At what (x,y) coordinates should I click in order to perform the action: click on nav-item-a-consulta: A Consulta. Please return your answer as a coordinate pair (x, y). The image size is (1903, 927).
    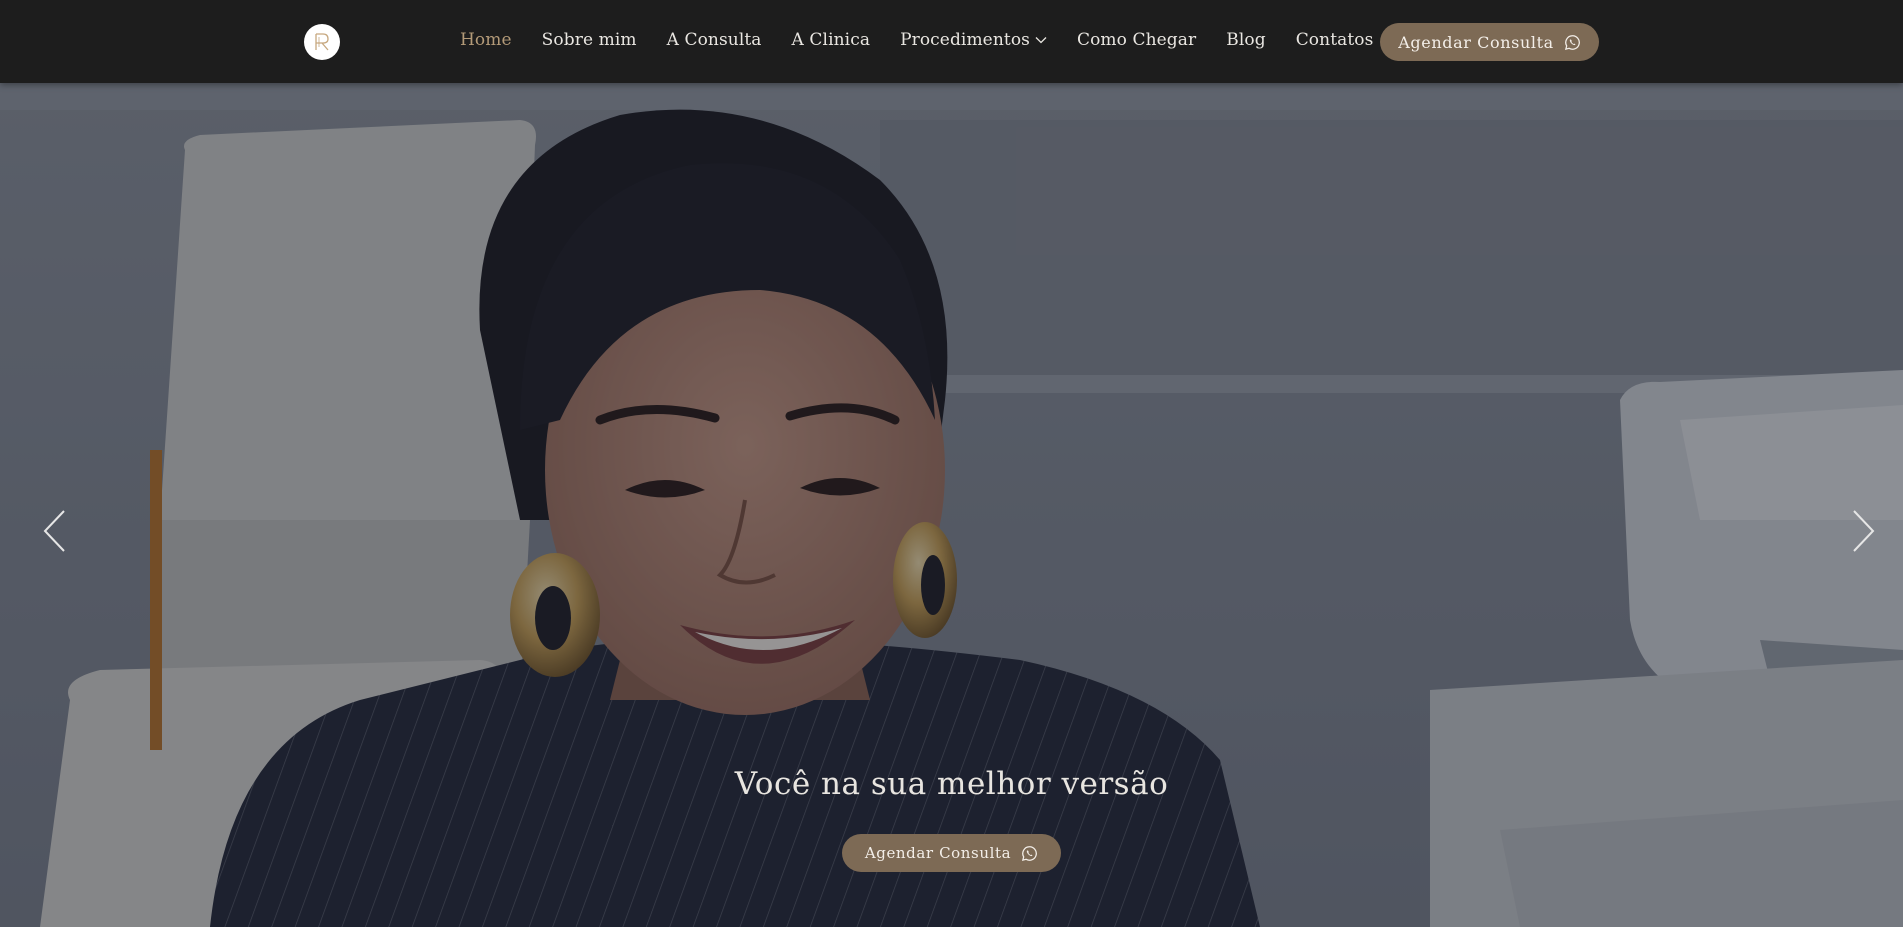
    Looking at the image, I should click on (714, 40).